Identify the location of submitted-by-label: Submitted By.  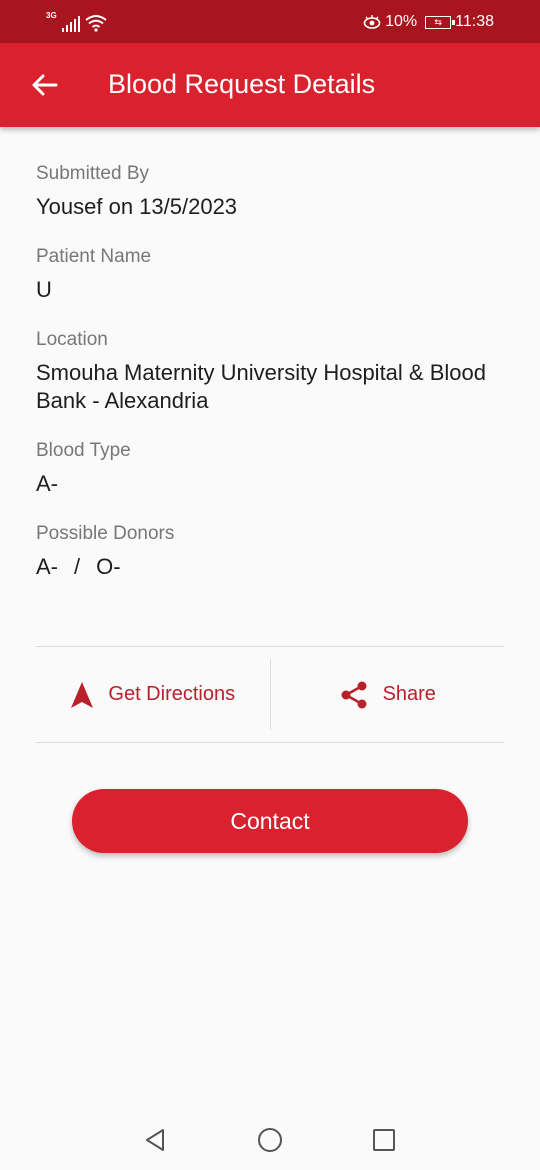
(92, 173).